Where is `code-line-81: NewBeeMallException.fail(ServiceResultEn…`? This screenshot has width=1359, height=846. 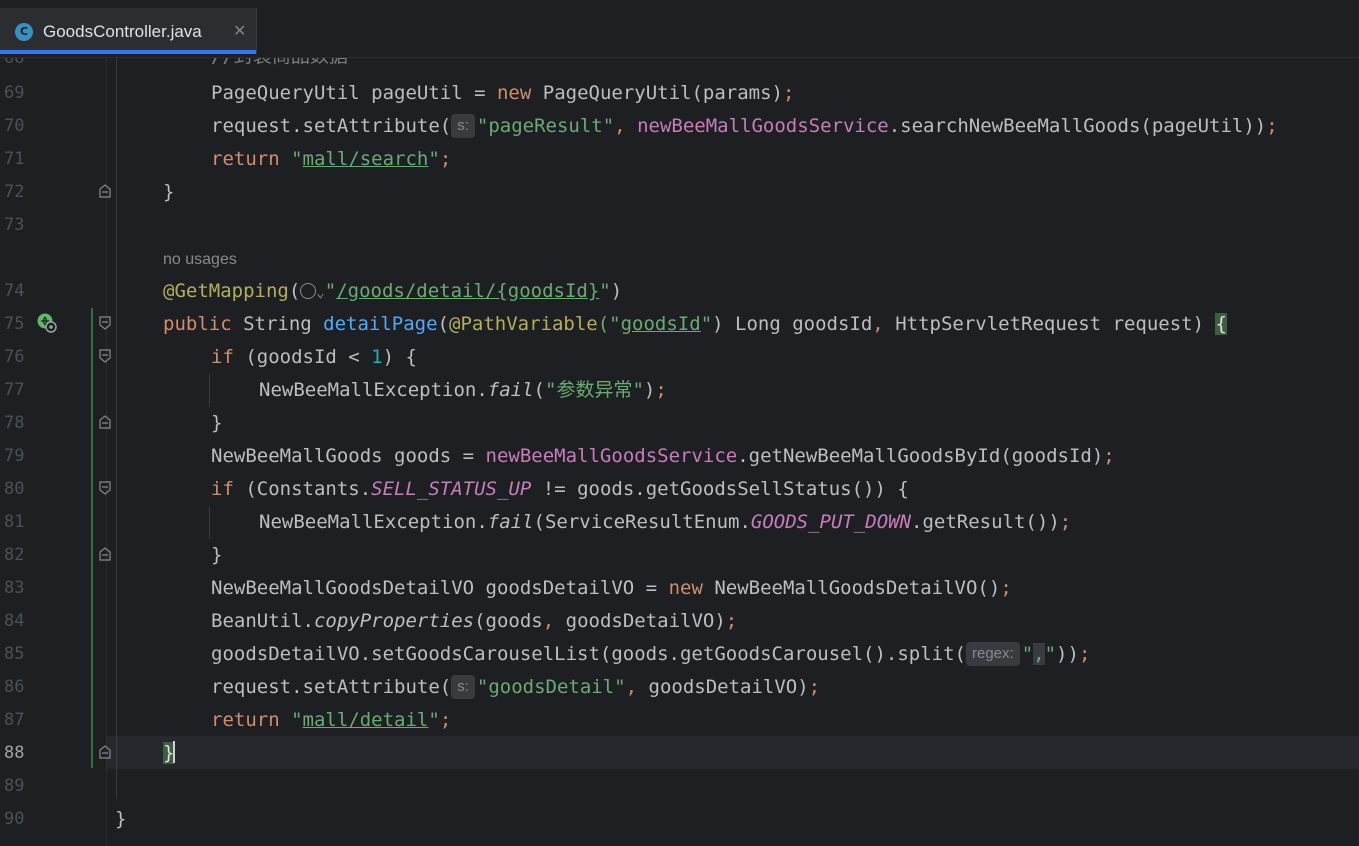 code-line-81: NewBeeMallException.fail(ServiceResultEn… is located at coordinates (665, 522).